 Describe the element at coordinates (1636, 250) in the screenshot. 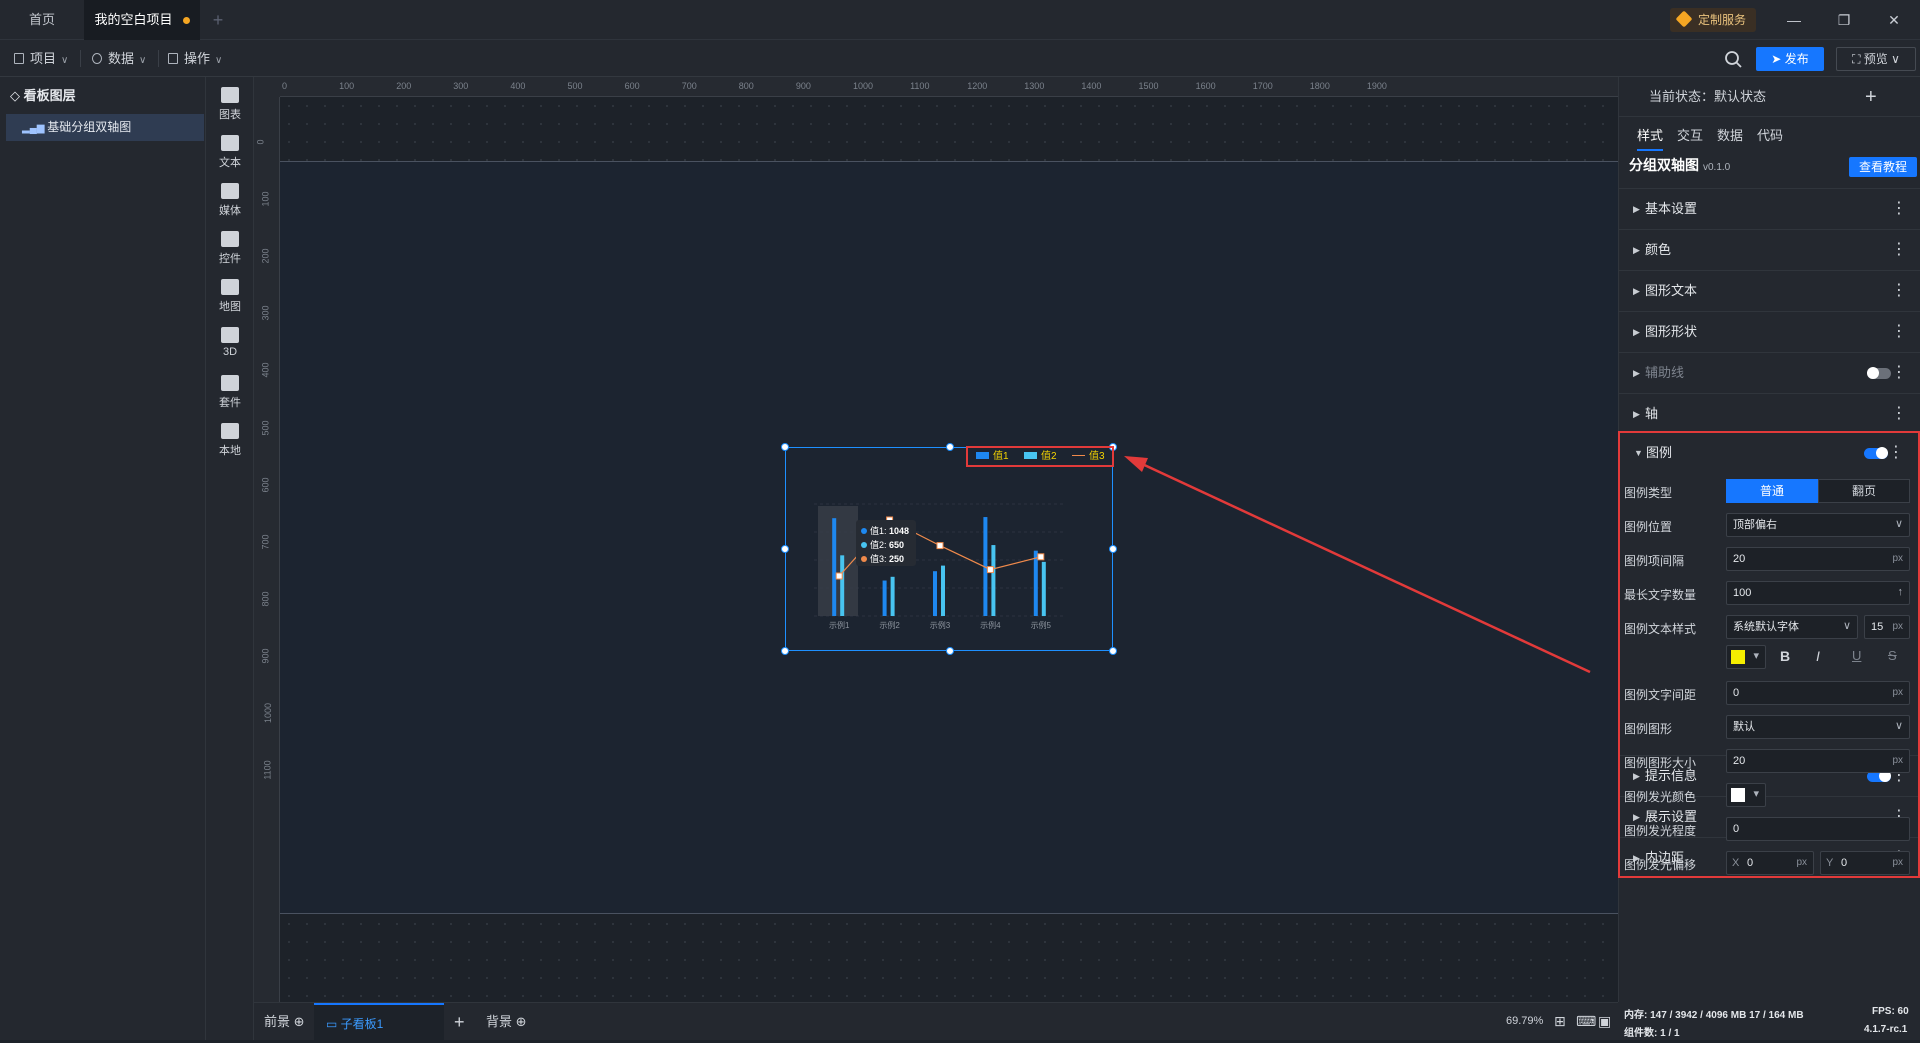

I see `caret-right-icon: ▶` at that location.